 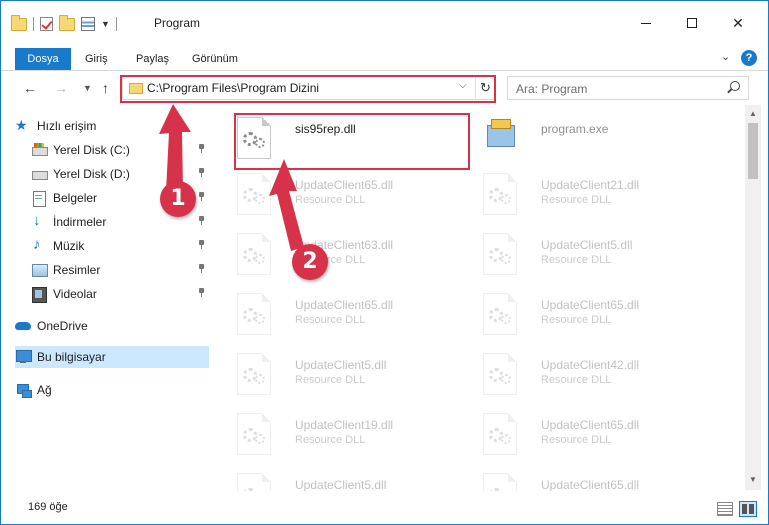 I want to click on close-button: ✕, so click(x=738, y=23).